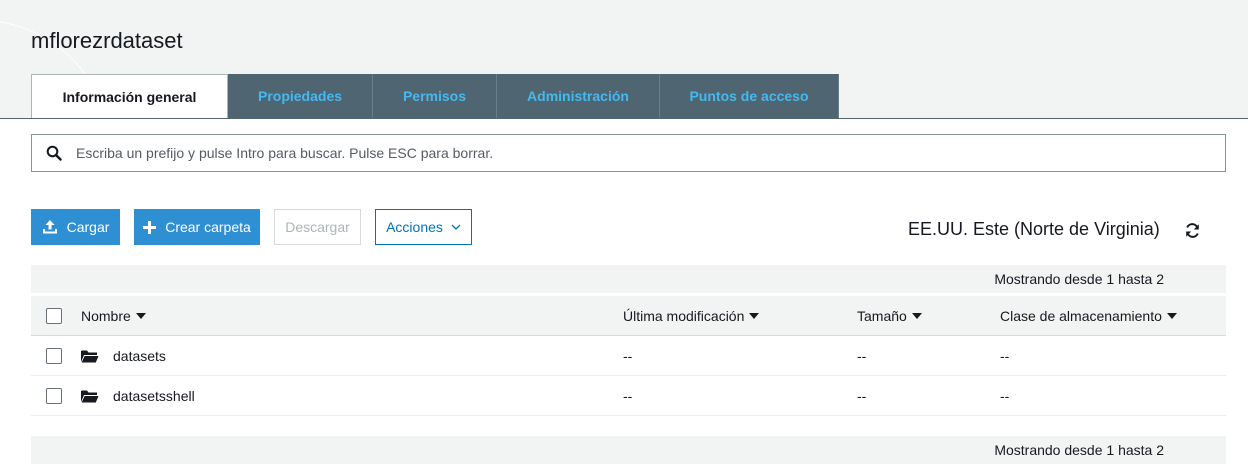 The image size is (1248, 473). Describe the element at coordinates (208, 227) in the screenshot. I see `create-folder-label: Crear carpeta` at that location.